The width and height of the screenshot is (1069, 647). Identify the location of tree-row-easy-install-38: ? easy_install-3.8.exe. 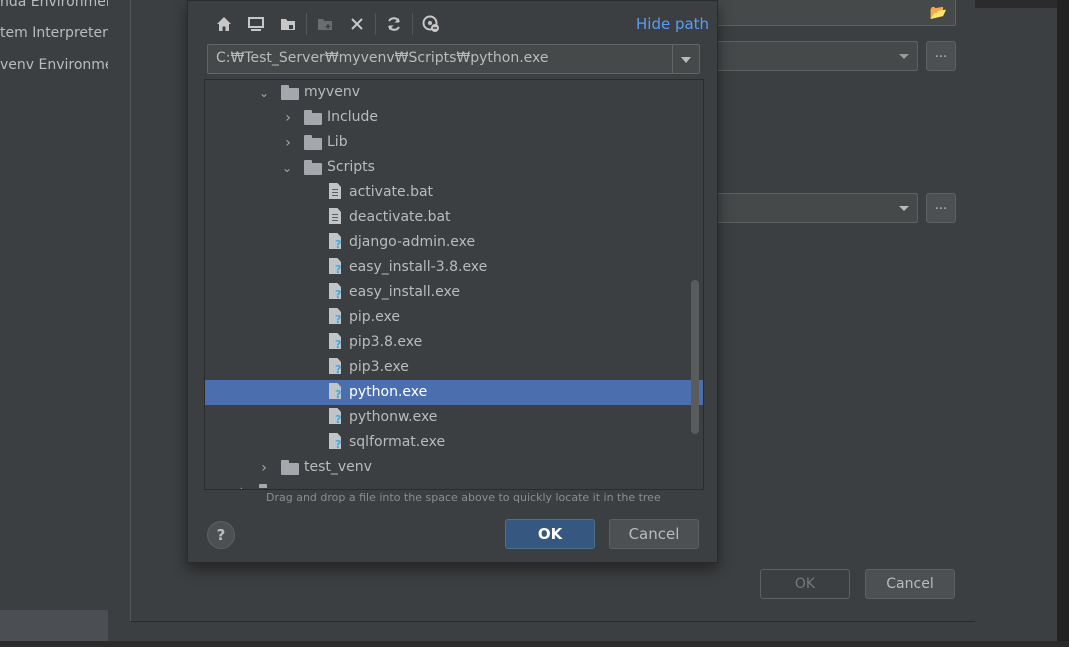
(454, 267).